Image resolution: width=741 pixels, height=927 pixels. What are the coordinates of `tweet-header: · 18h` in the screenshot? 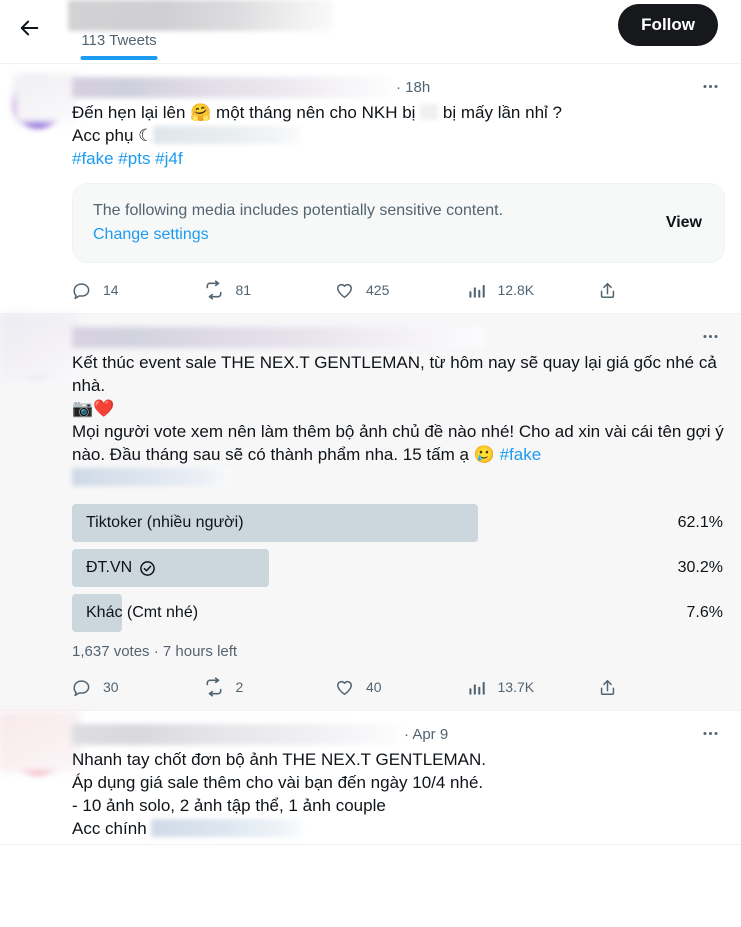 It's located at (398, 87).